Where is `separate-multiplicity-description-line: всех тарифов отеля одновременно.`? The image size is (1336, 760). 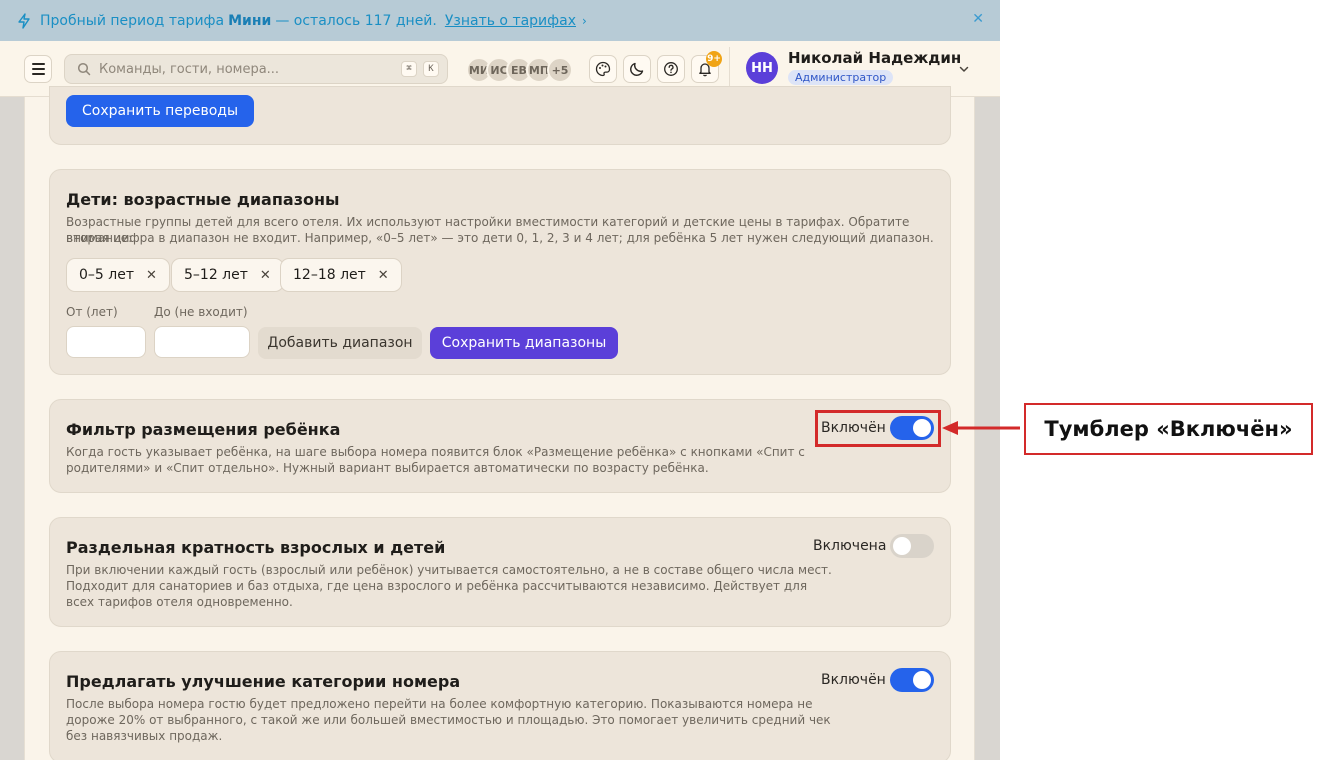
separate-multiplicity-description-line: всех тарифов отеля одновременно. is located at coordinates (179, 602).